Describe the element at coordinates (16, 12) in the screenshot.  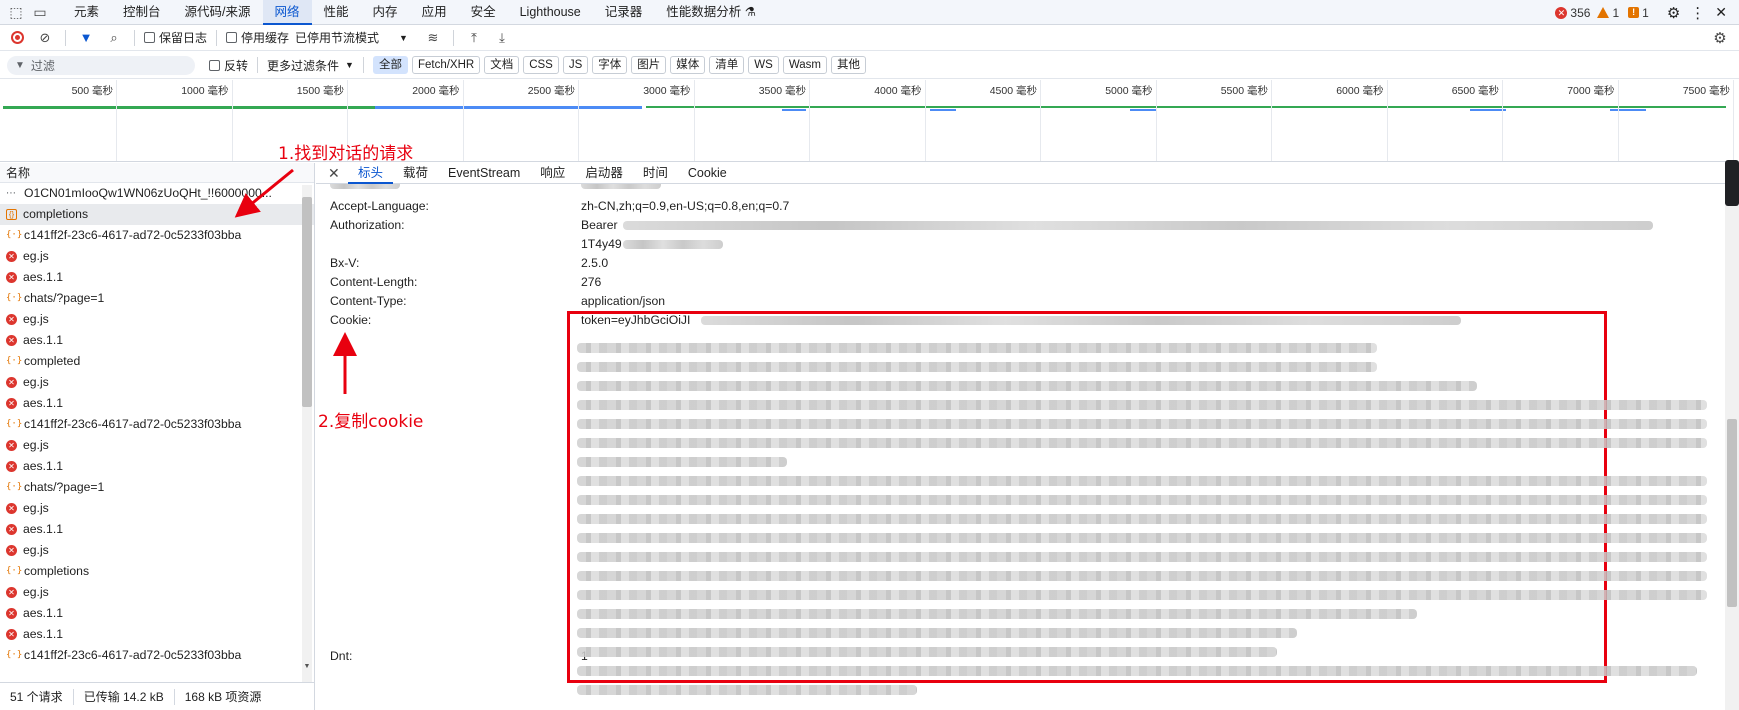
I see `inspect-element-icon: ⬚` at that location.